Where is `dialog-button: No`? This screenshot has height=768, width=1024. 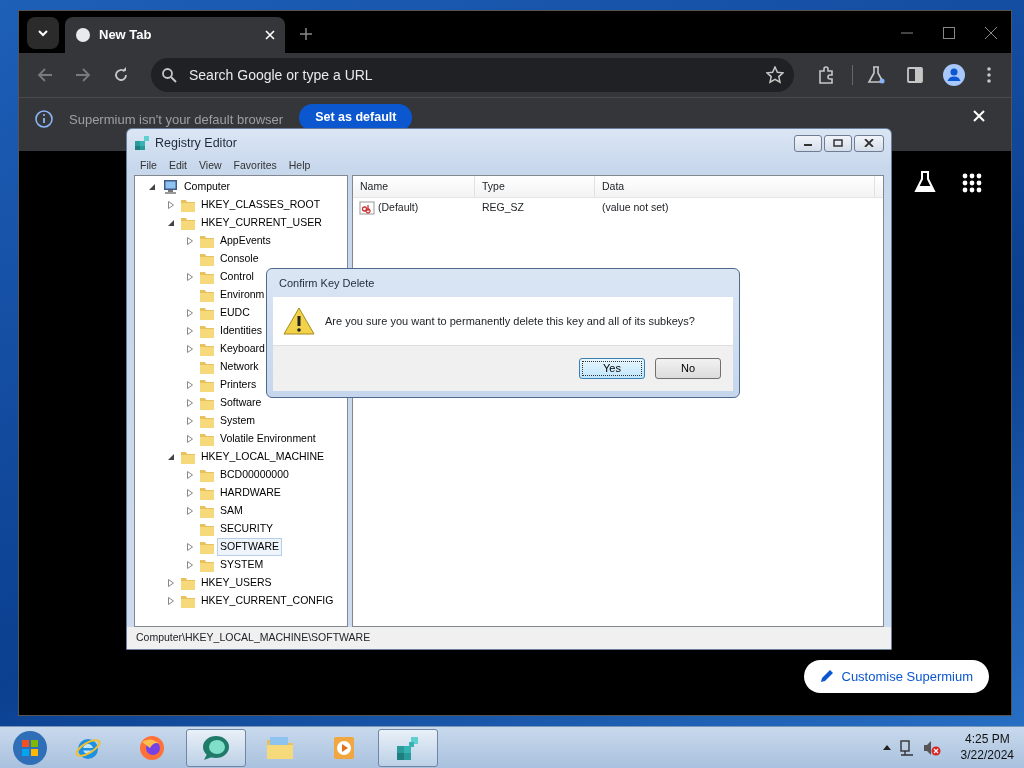 dialog-button: No is located at coordinates (688, 368).